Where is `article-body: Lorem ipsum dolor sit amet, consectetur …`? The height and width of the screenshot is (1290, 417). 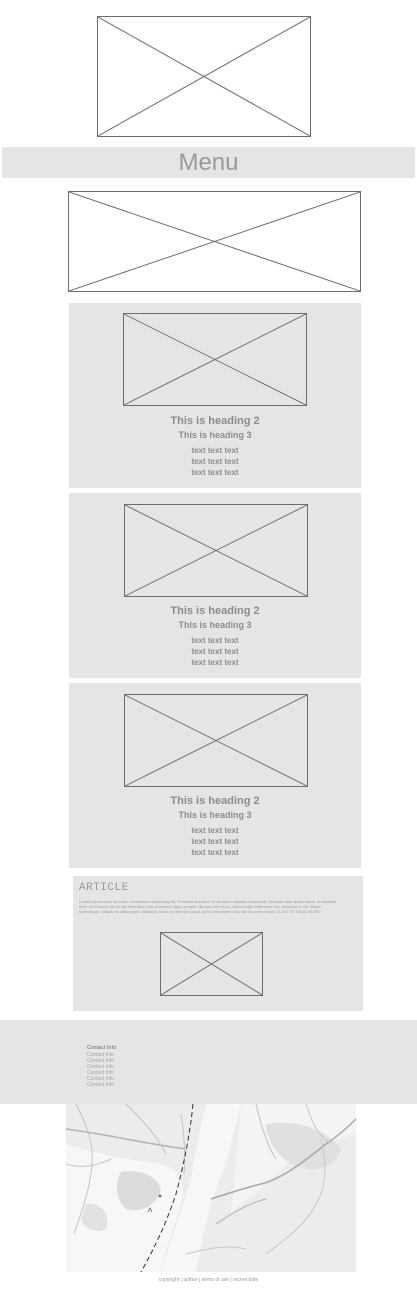 article-body: Lorem ipsum dolor sit amet, consectetur … is located at coordinates (208, 906).